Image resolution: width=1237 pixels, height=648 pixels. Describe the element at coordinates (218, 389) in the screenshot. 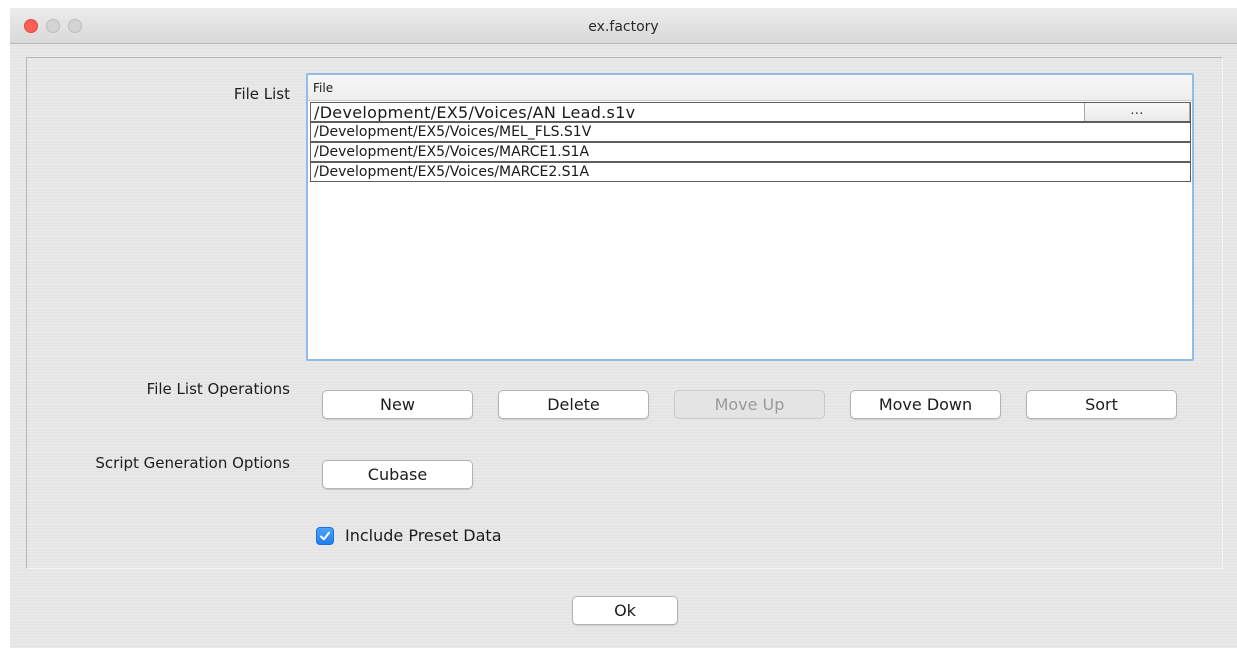

I see `file-list-operations-label: File List Operations` at that location.